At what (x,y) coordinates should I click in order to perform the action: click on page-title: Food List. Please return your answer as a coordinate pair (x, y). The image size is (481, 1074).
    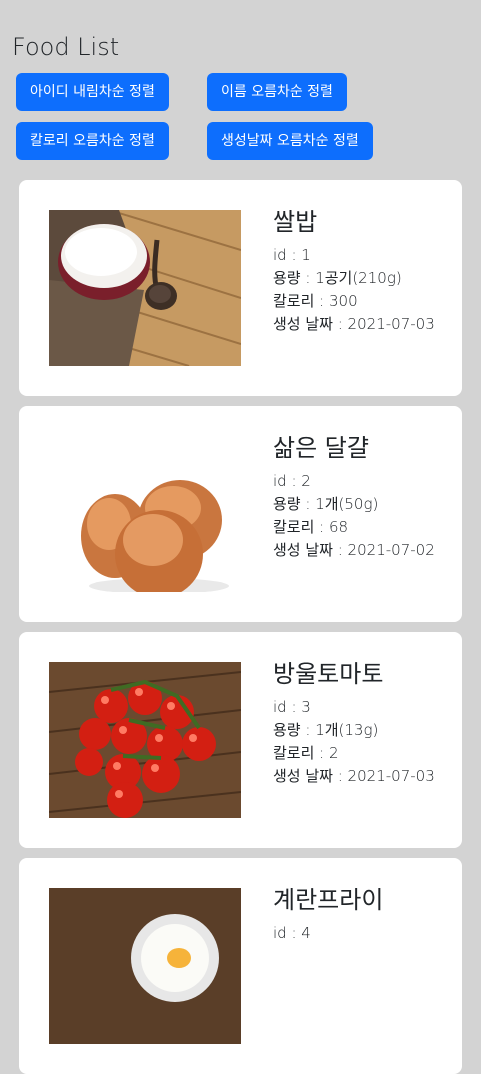
    Looking at the image, I should click on (66, 47).